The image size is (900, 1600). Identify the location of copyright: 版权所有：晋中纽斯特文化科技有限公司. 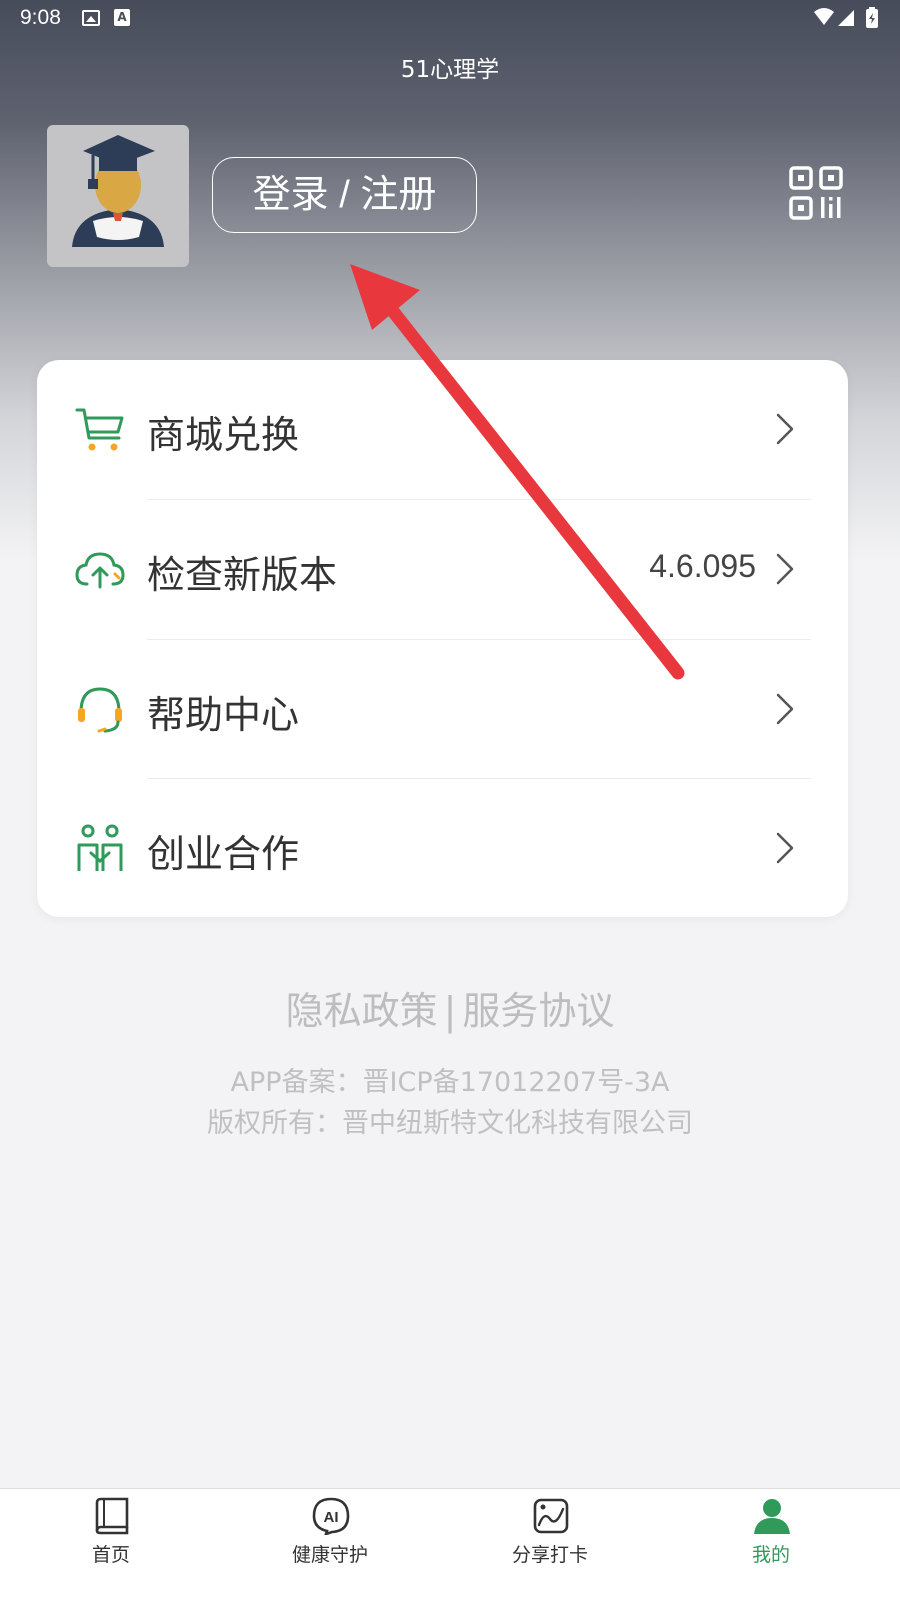
(450, 1123).